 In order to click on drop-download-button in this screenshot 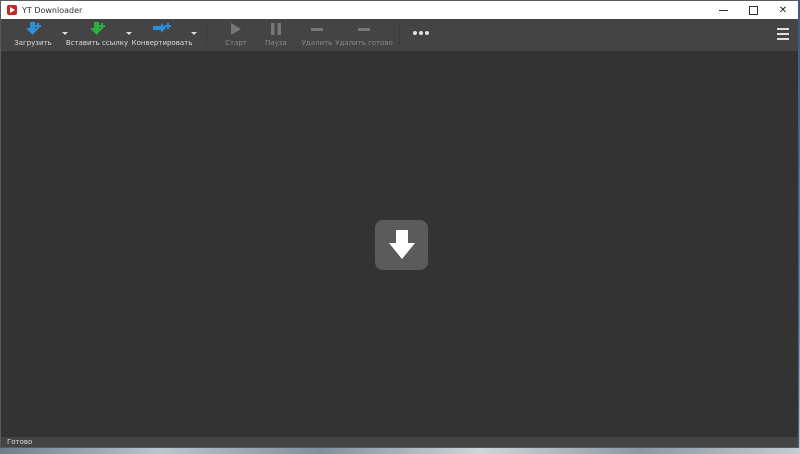, I will do `click(401, 245)`.